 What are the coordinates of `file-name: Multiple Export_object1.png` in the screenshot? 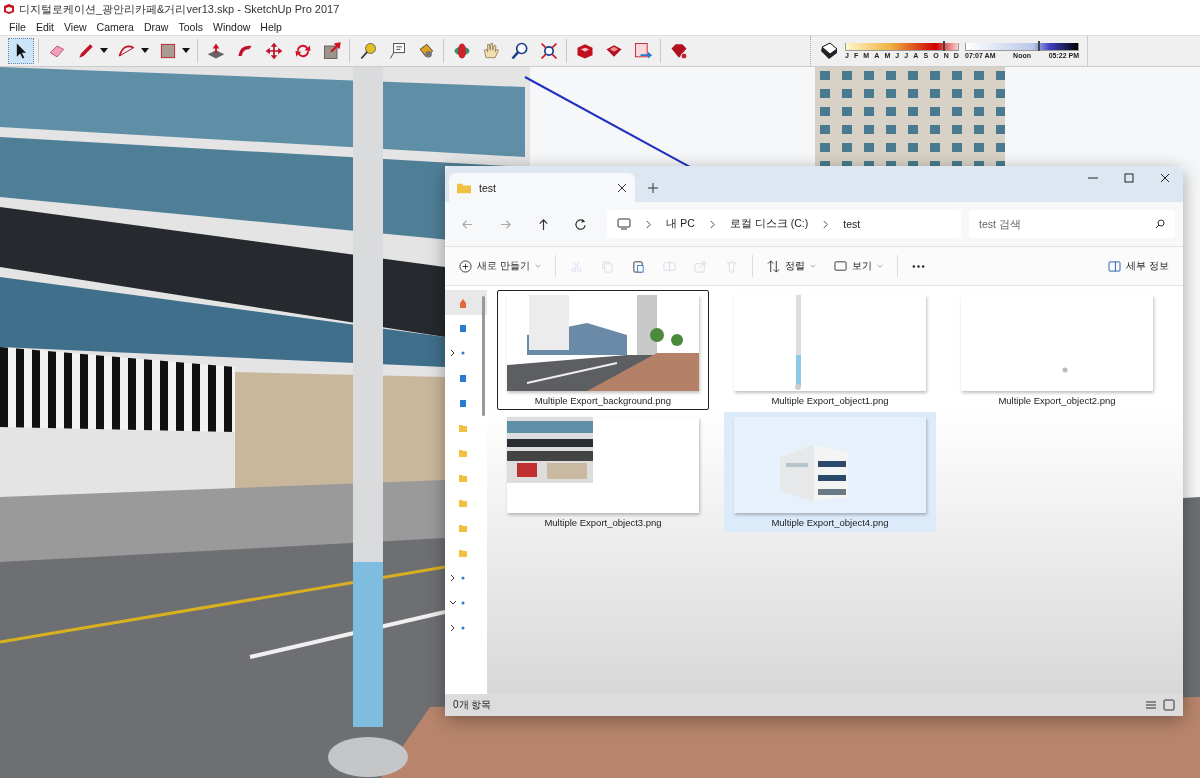 It's located at (830, 400).